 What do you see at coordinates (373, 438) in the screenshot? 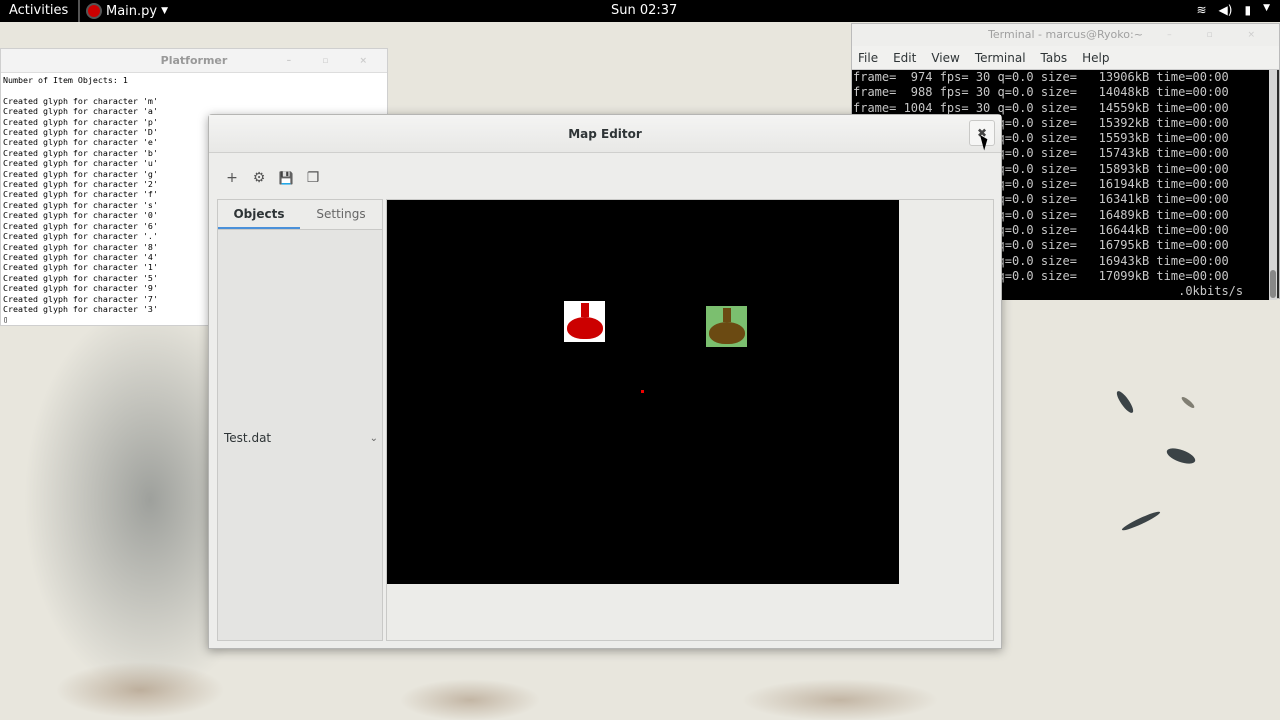
I see `chevron-down-icon: ⌄` at bounding box center [373, 438].